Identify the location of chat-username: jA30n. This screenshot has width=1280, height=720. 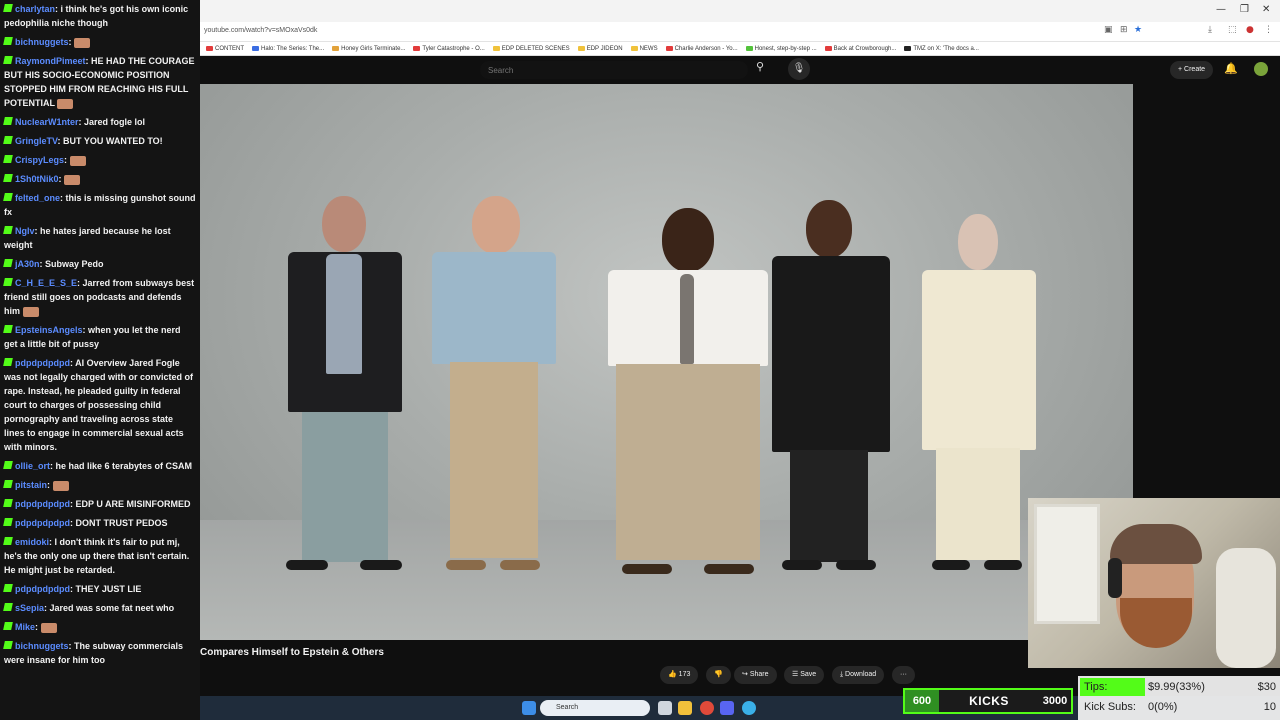
(27, 264).